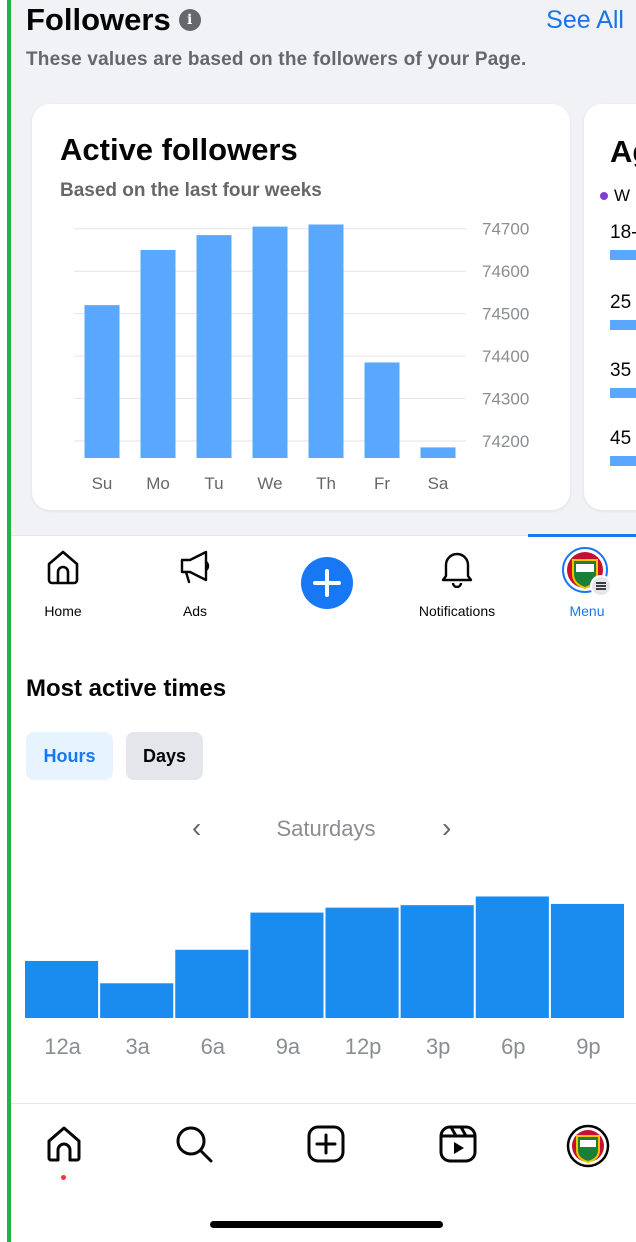 This screenshot has width=636, height=1242. I want to click on top-tab-bar: Home Ads Notifications Menu, so click(318, 579).